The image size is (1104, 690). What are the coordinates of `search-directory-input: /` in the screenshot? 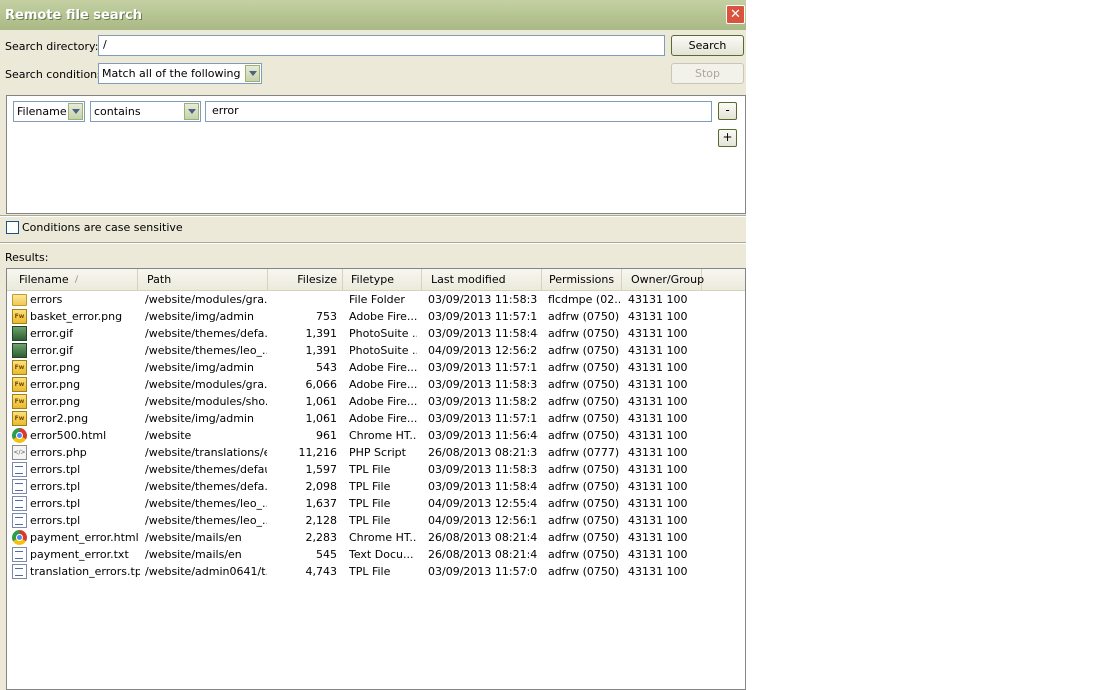 It's located at (381, 45).